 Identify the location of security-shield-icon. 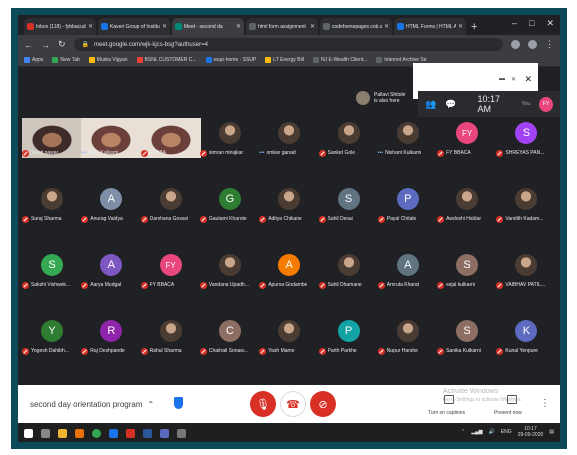
(178, 403).